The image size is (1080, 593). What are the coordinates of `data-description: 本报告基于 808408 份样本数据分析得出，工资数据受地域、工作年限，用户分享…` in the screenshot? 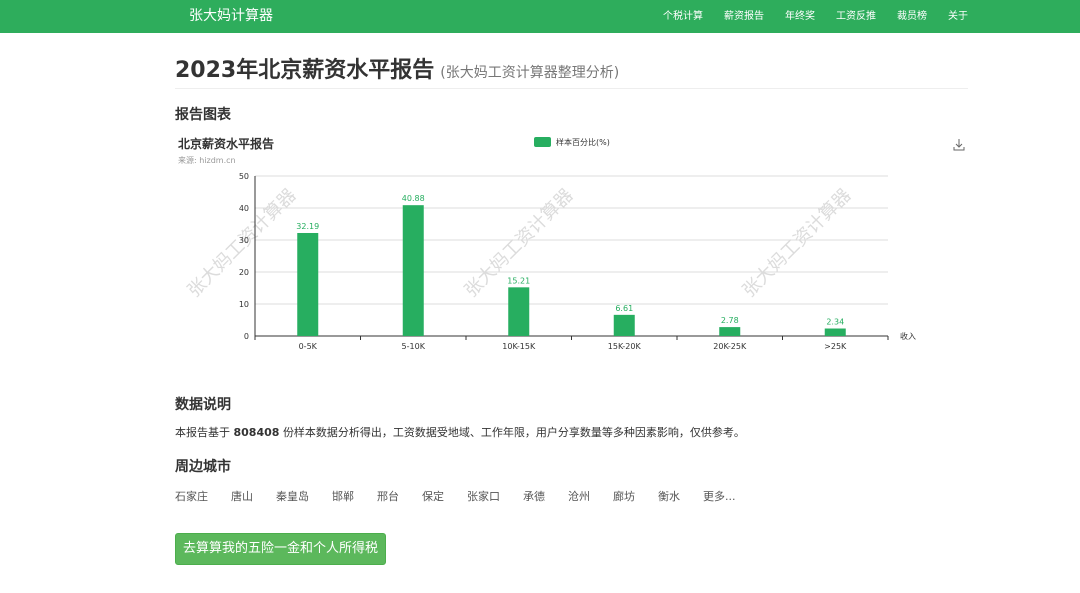 It's located at (460, 433).